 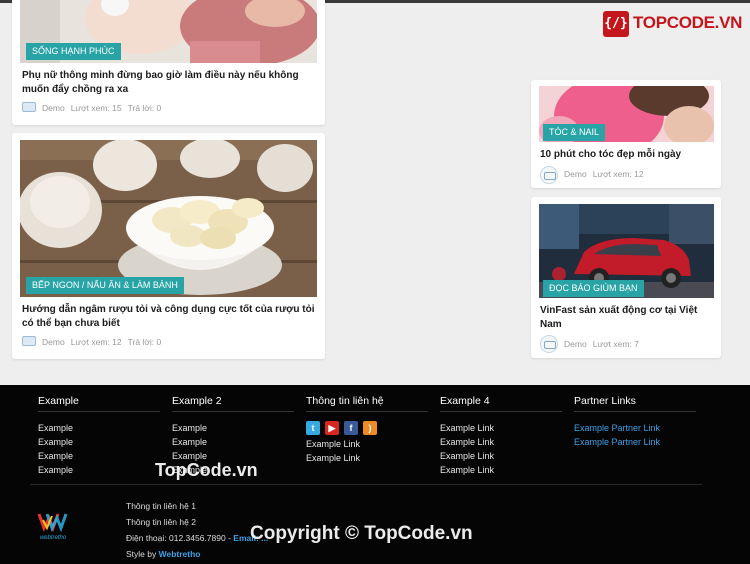 What do you see at coordinates (180, 554) in the screenshot?
I see `style-by-link: Webtretho` at bounding box center [180, 554].